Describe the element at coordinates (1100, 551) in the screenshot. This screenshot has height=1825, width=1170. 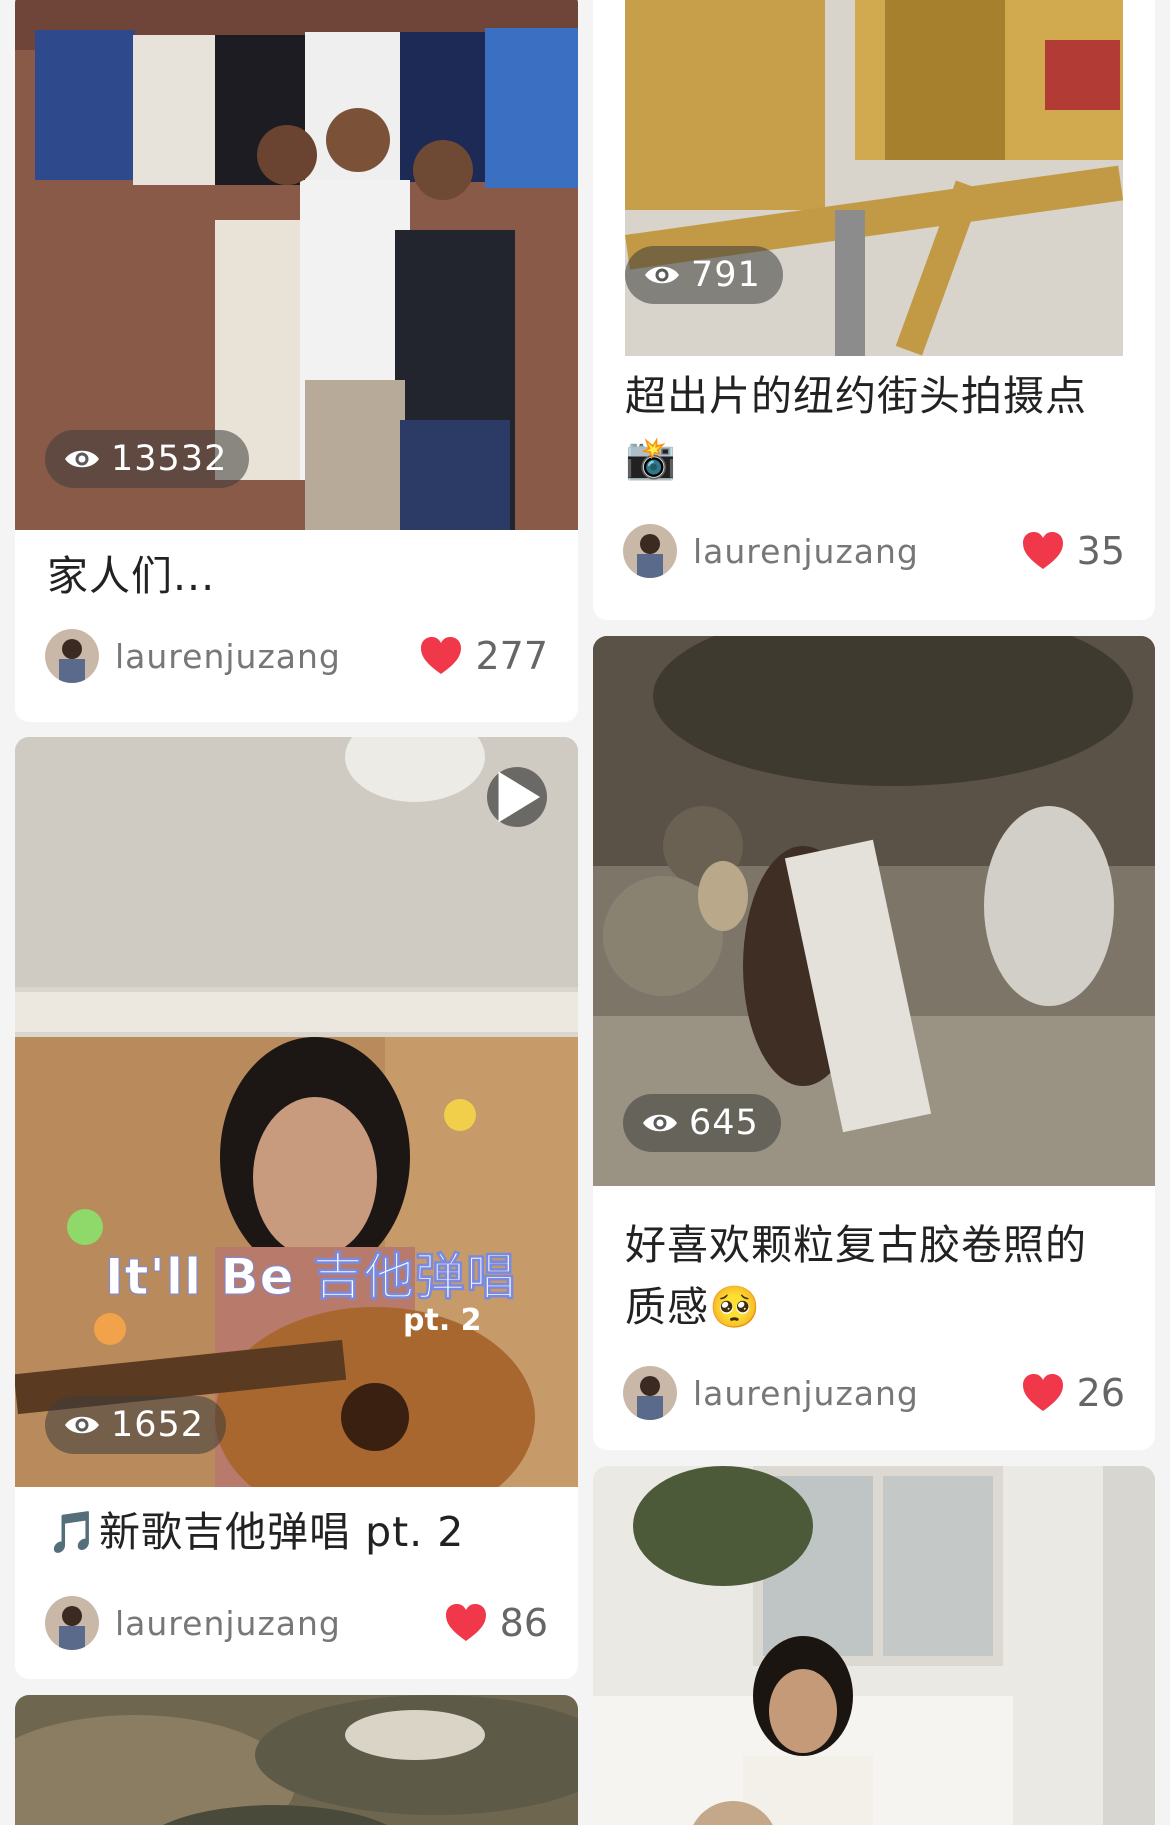
I see `like-count: 35` at that location.